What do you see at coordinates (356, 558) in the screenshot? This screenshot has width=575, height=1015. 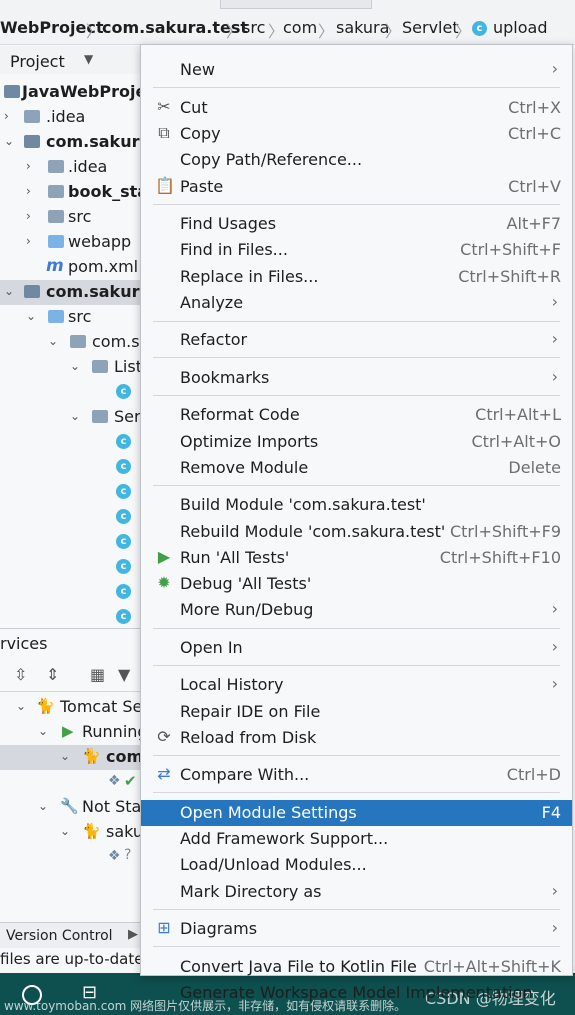 I see `menu-item-run-all-tests: ▶ Run 'All Tests' Ctrl+Shift+F10` at bounding box center [356, 558].